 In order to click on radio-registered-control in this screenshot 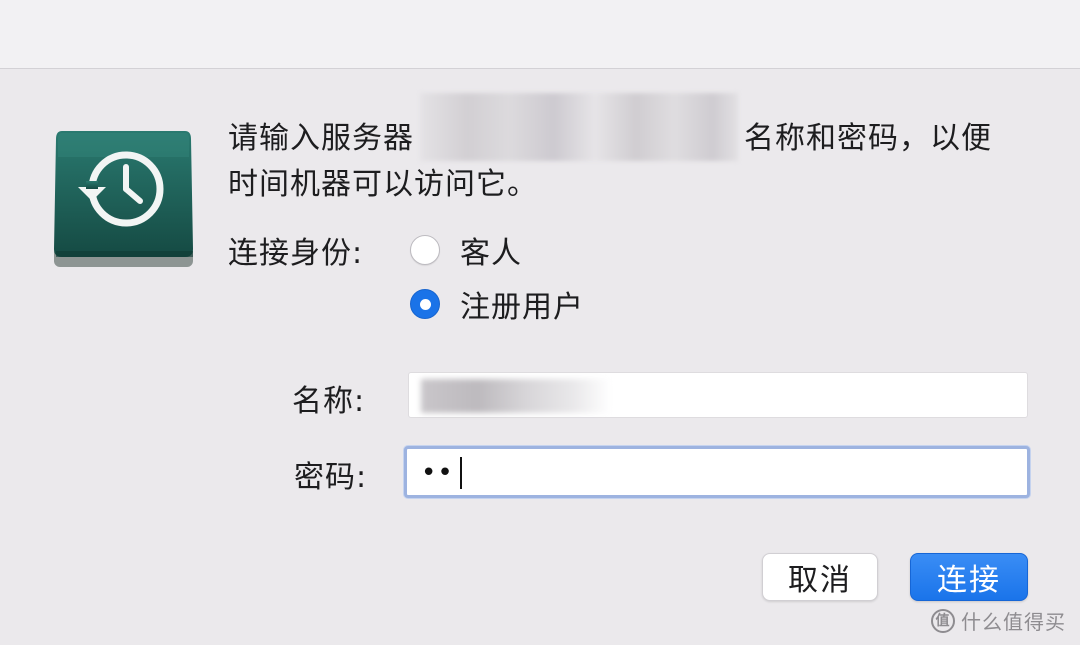, I will do `click(425, 304)`.